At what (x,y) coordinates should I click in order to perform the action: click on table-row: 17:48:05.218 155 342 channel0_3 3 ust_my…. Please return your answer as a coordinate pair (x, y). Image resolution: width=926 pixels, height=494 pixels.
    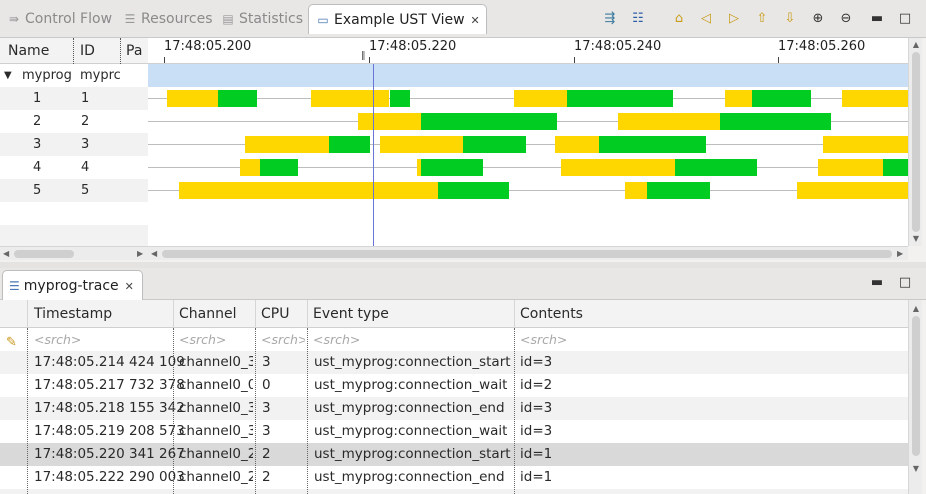
    Looking at the image, I should click on (454, 408).